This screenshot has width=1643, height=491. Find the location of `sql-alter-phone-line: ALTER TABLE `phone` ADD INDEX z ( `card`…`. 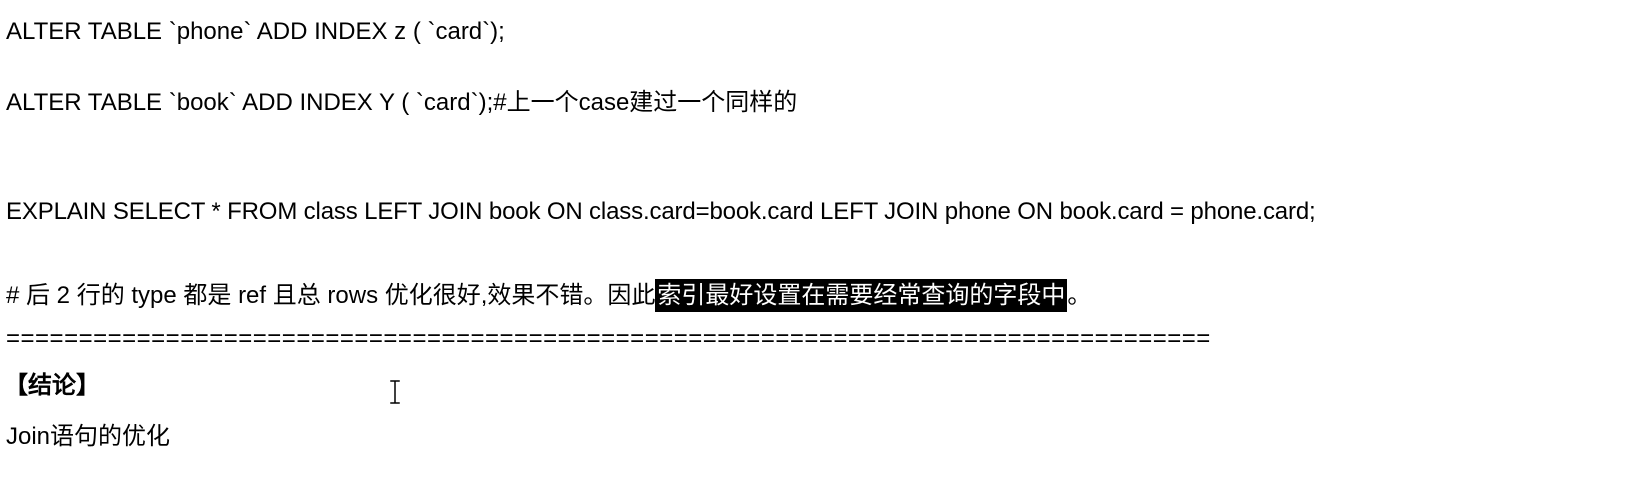

sql-alter-phone-line: ALTER TABLE `phone` ADD INDEX z ( `card`… is located at coordinates (255, 31).